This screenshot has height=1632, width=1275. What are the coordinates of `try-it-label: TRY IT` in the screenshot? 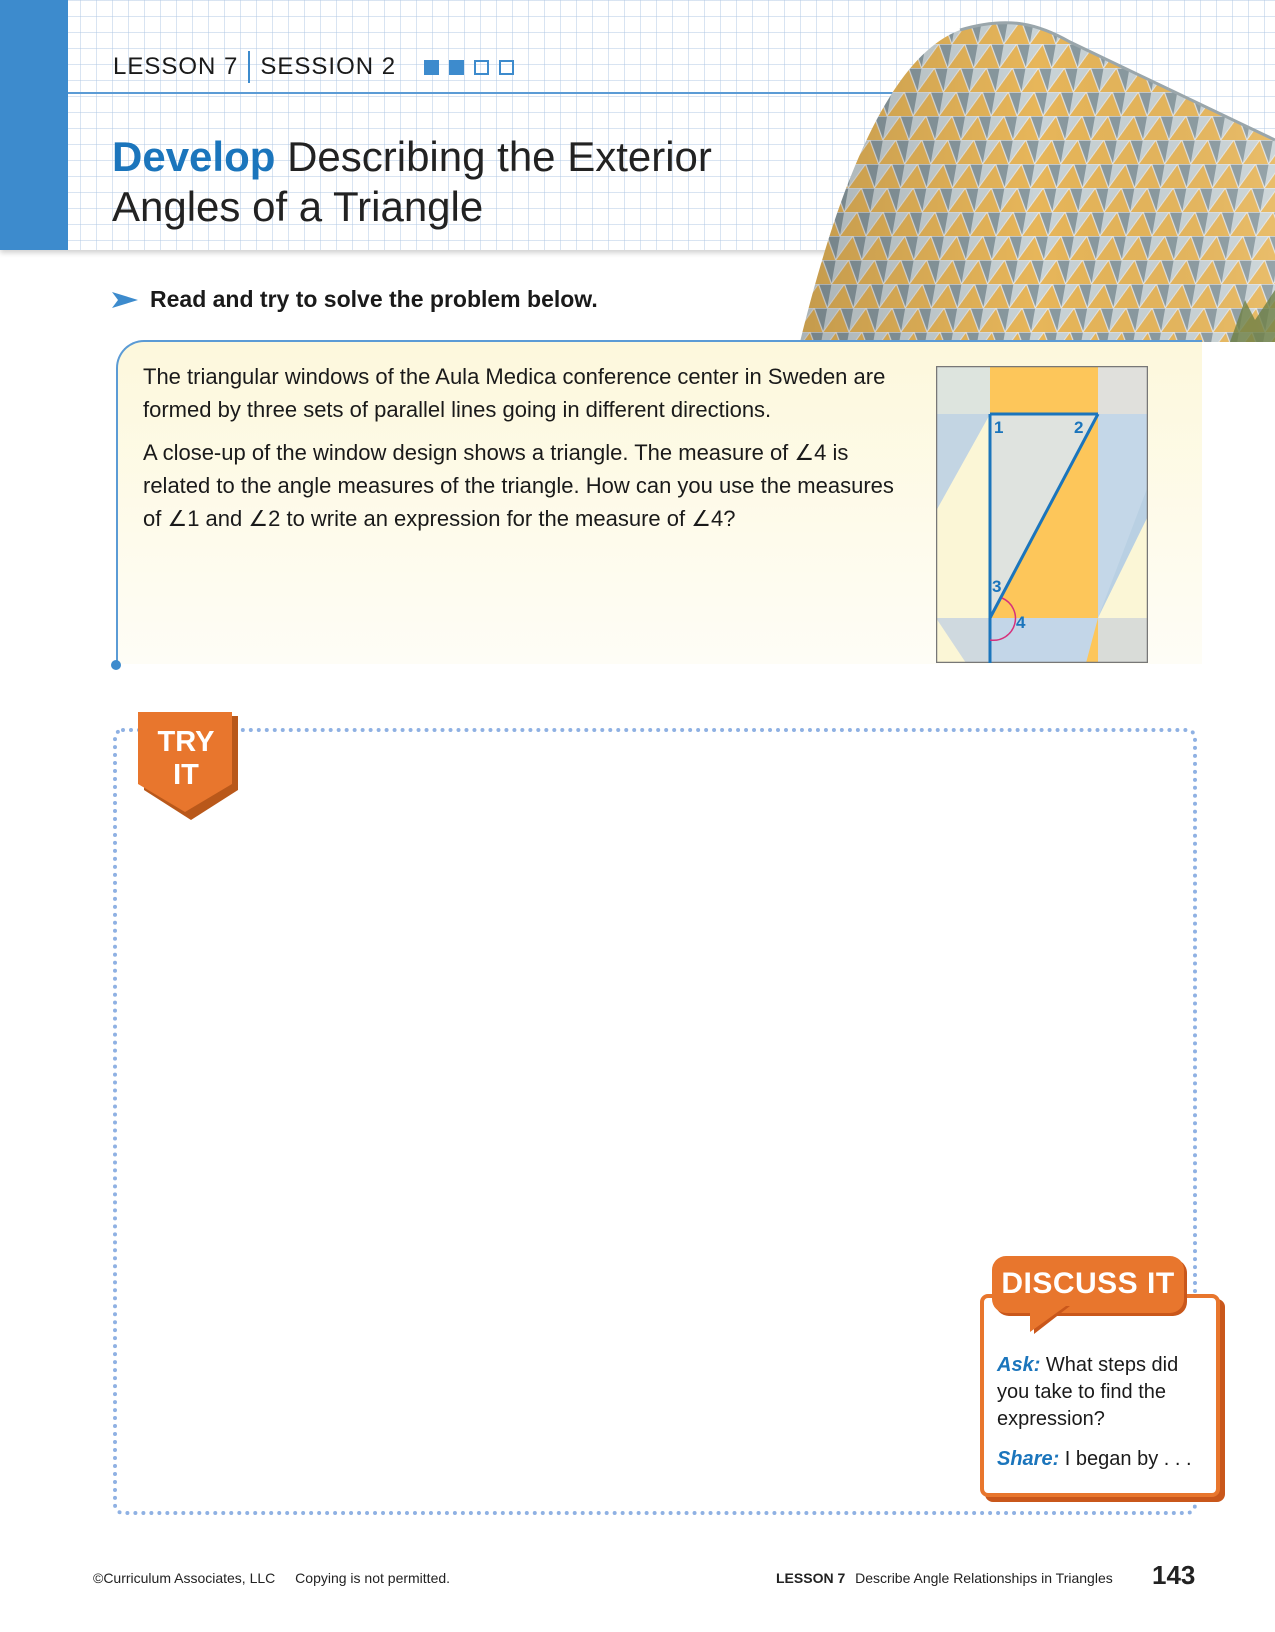 It's located at (186, 759).